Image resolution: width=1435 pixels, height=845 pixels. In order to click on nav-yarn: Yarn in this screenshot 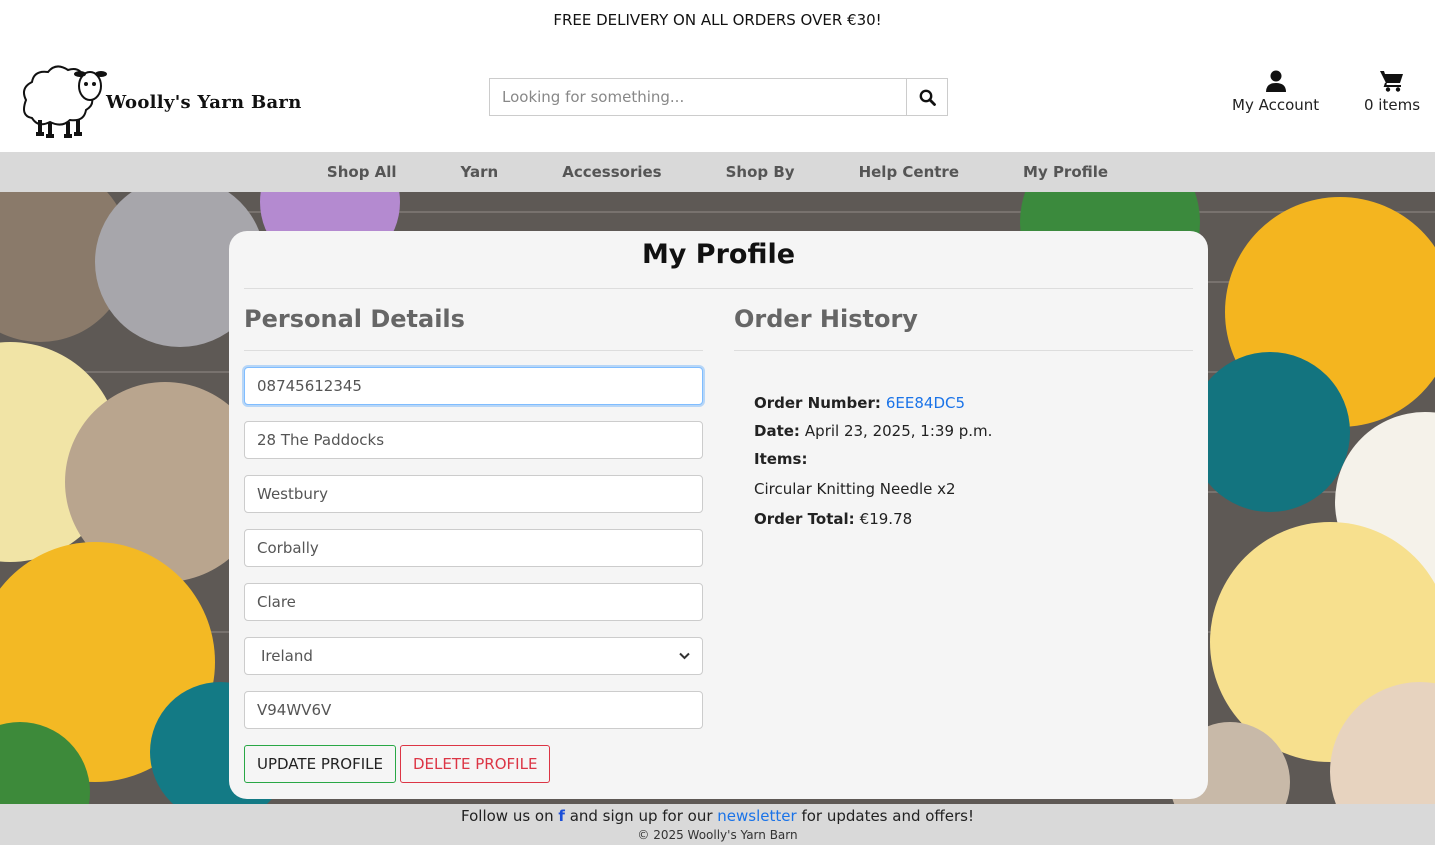, I will do `click(480, 172)`.